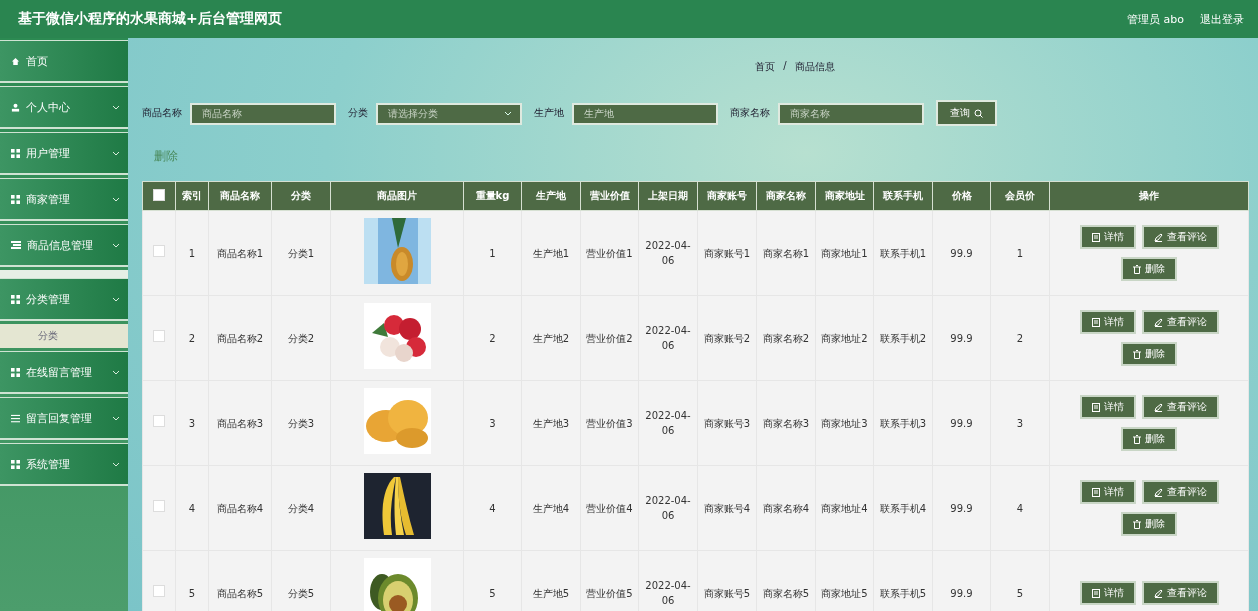 The height and width of the screenshot is (611, 1258). I want to click on menu-label: 商家管理, so click(48, 199).